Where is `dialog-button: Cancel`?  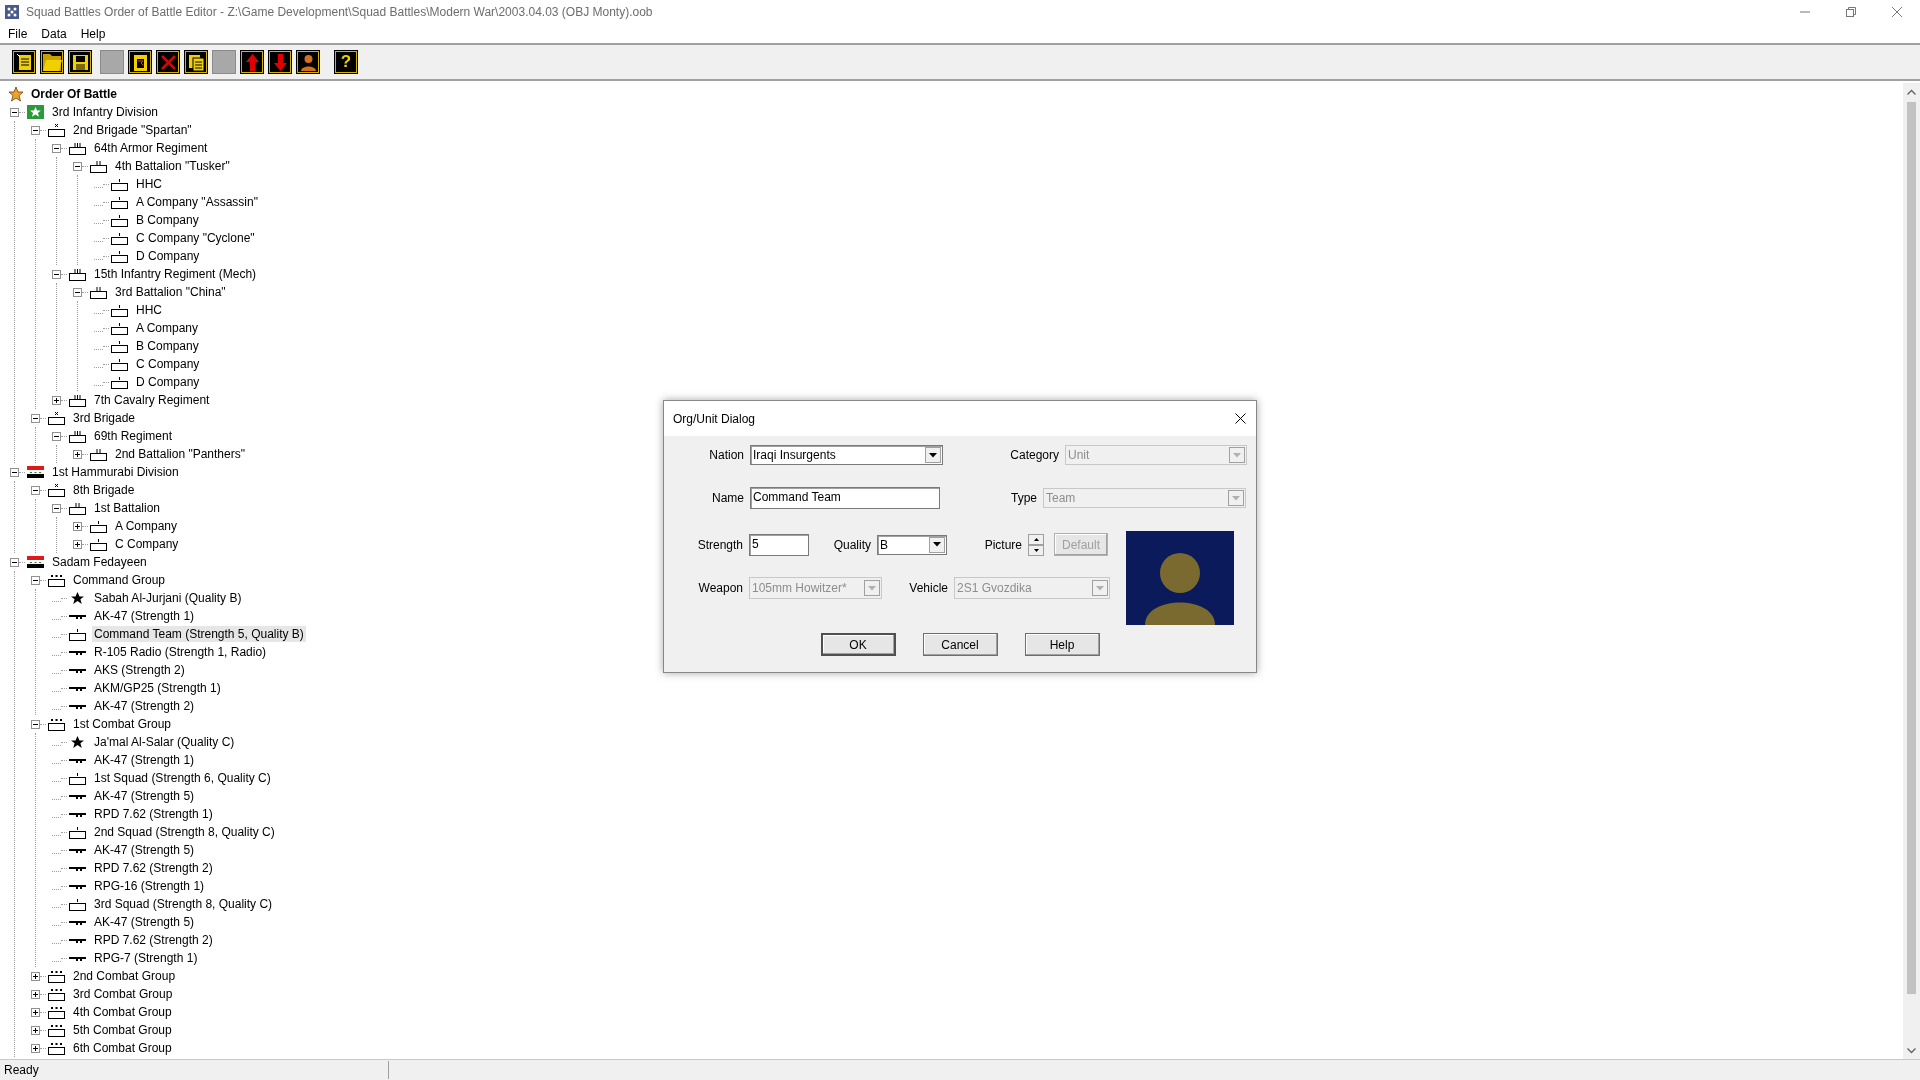
dialog-button: Cancel is located at coordinates (960, 644).